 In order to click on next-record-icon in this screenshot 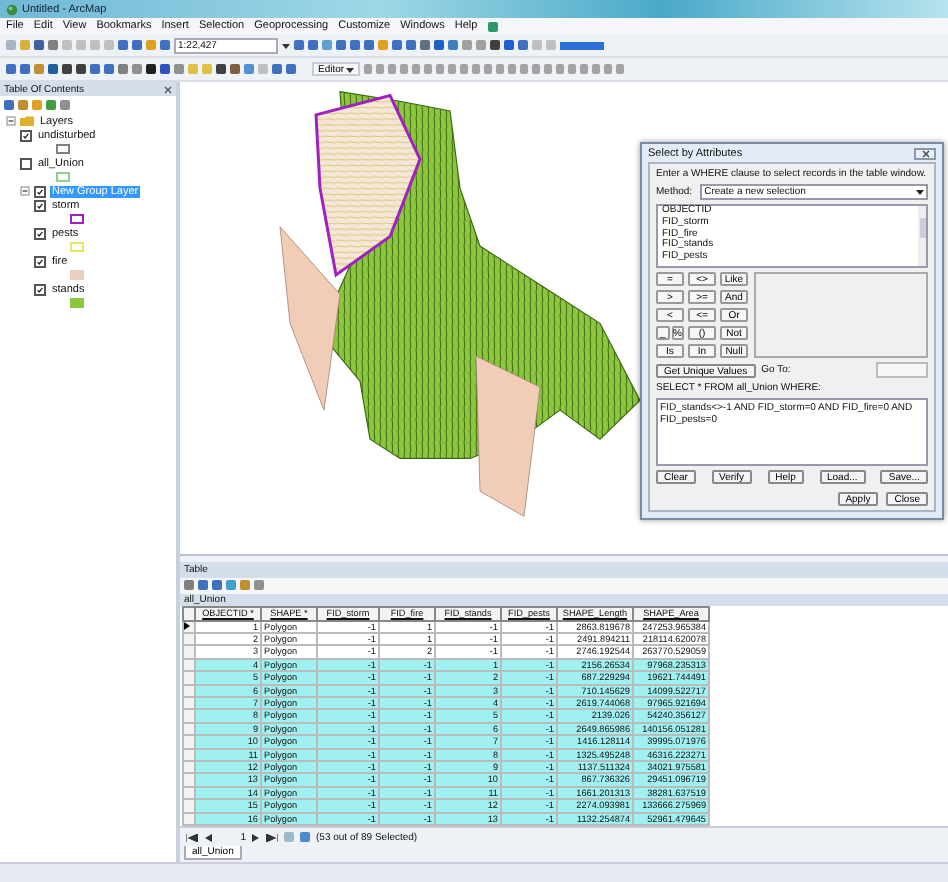, I will do `click(256, 837)`.